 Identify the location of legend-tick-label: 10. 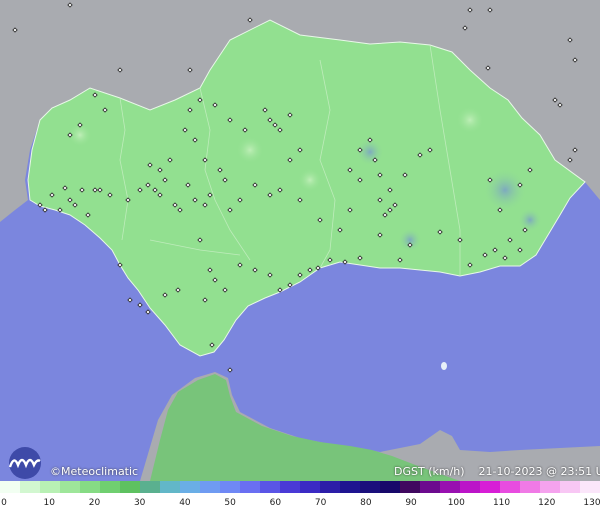
(49, 503).